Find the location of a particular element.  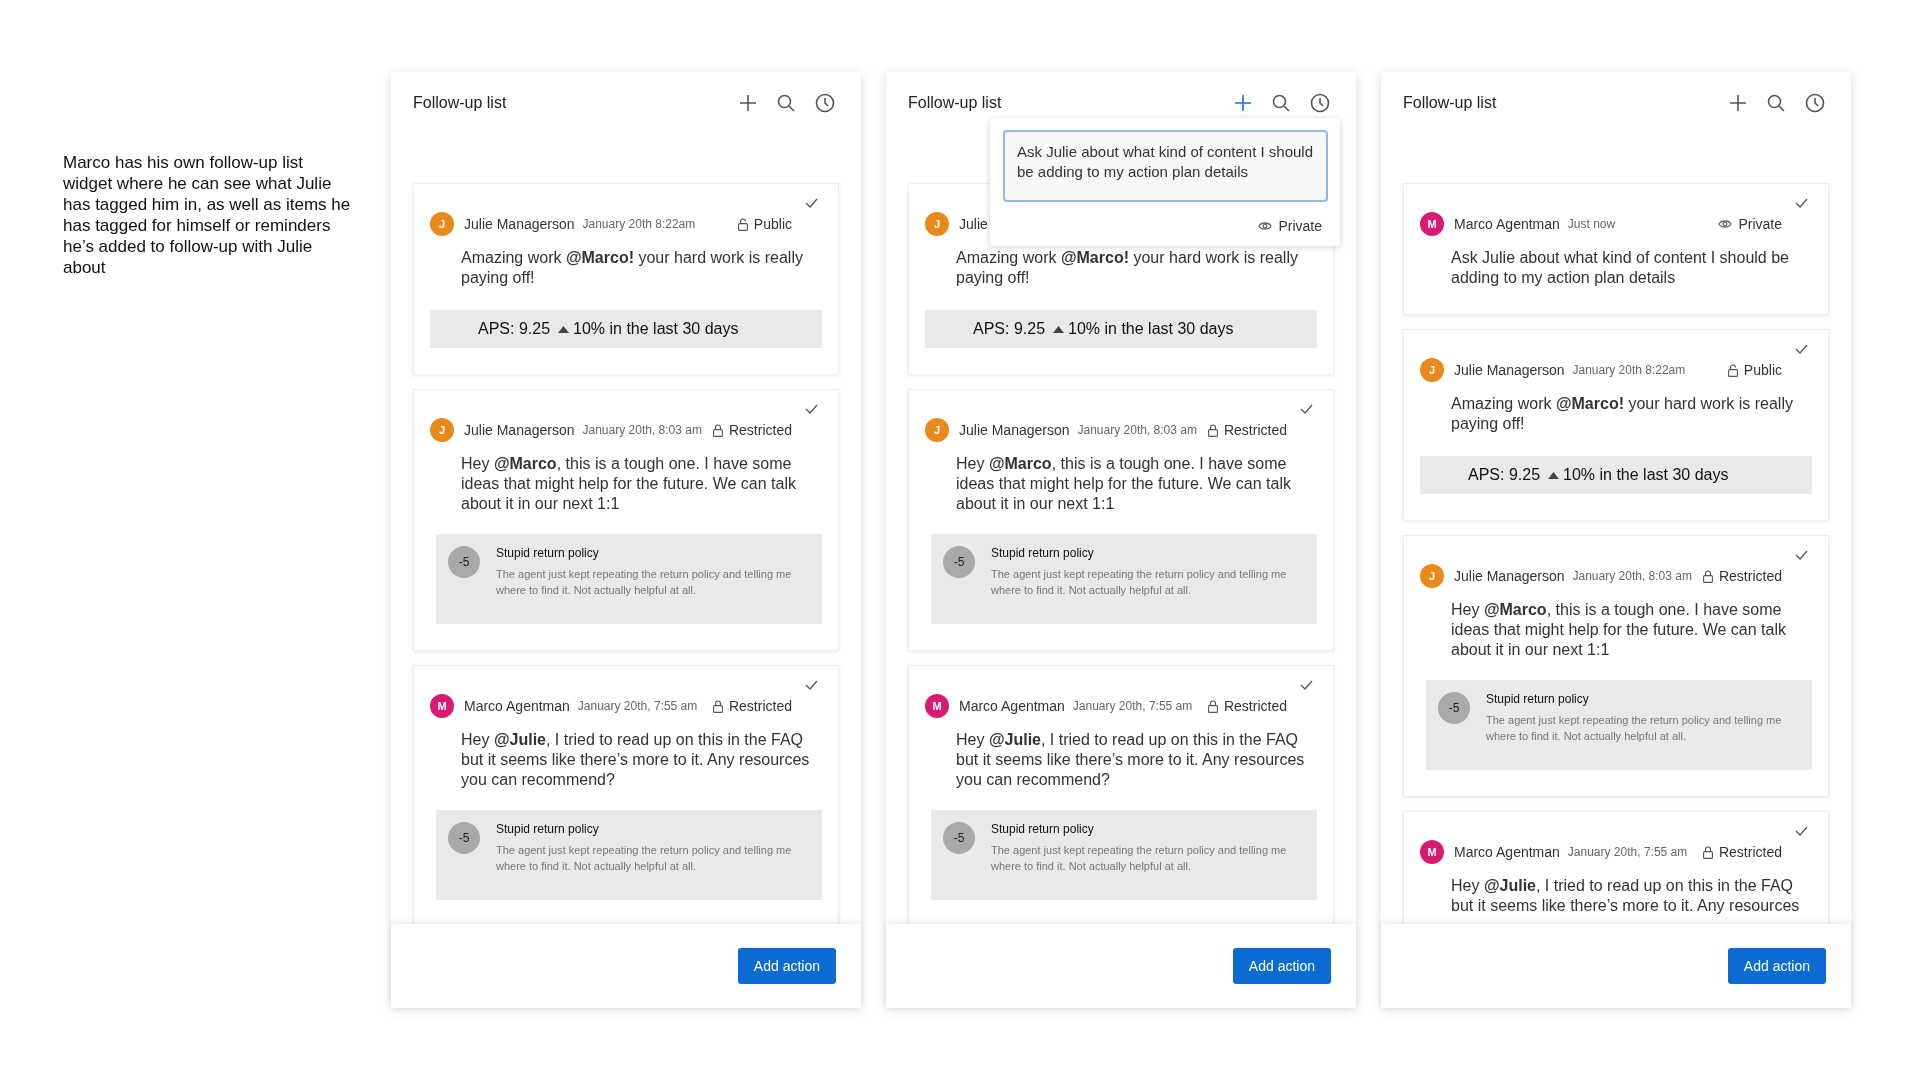

message-text: Hey @Julie, I tried to read up on this in the FAQ but it seems like there’s more to it. Any resources is located at coordinates (1626, 896).